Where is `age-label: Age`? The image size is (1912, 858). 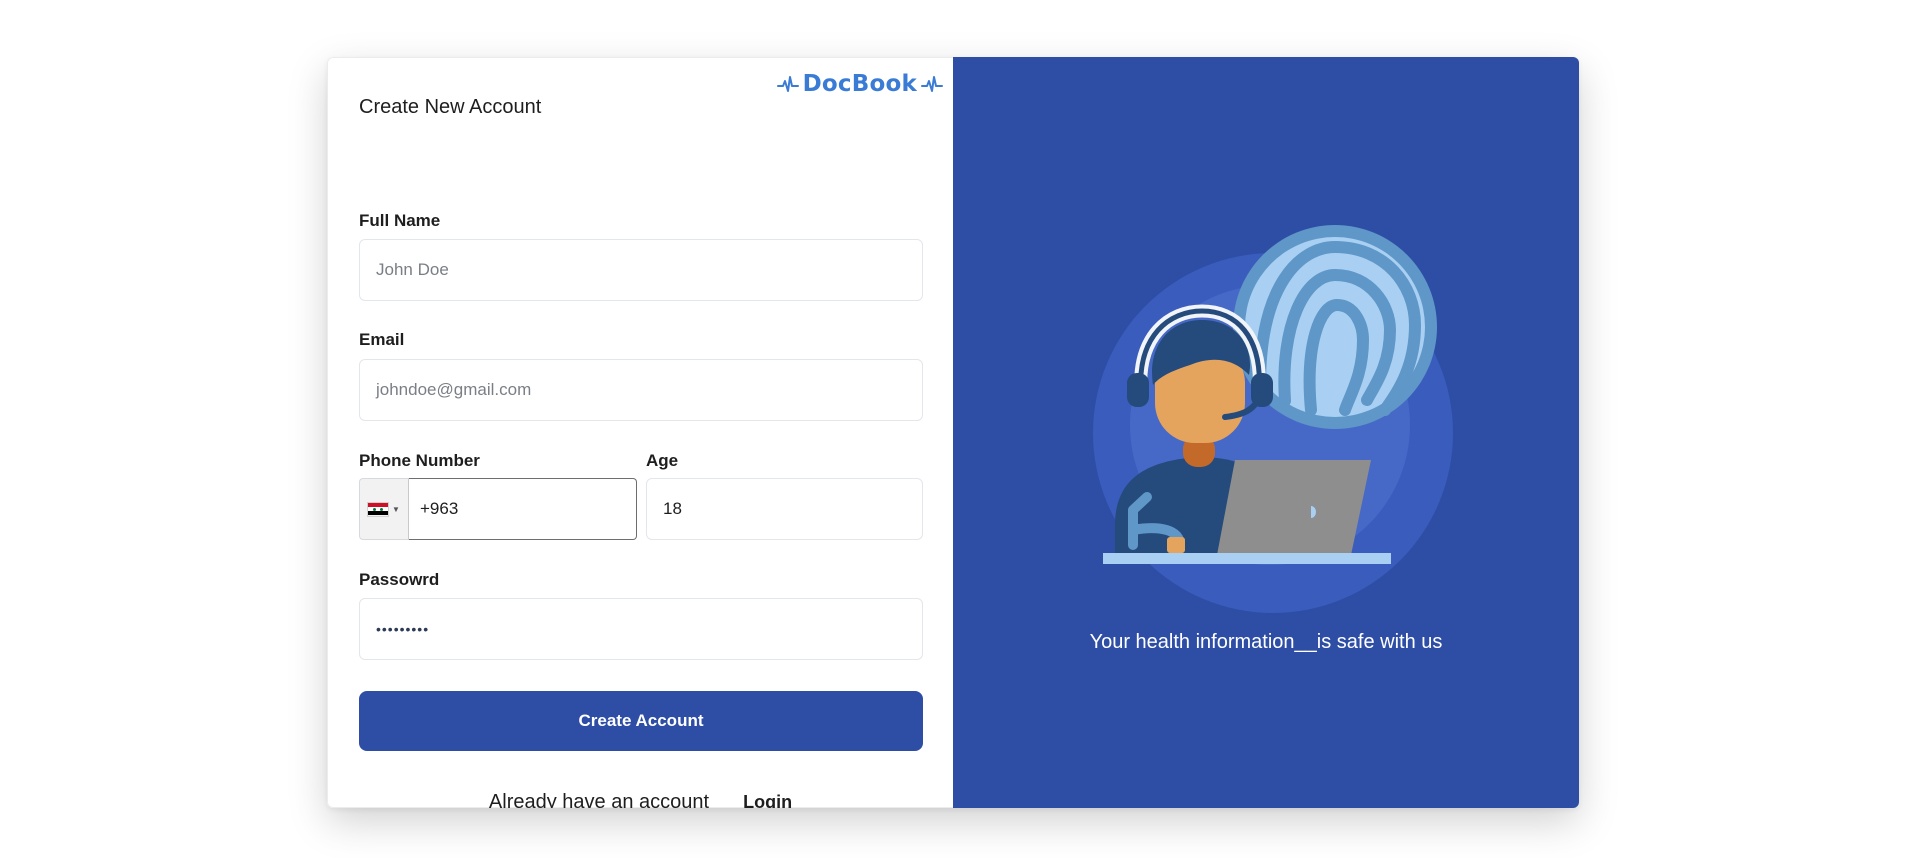 age-label: Age is located at coordinates (662, 460).